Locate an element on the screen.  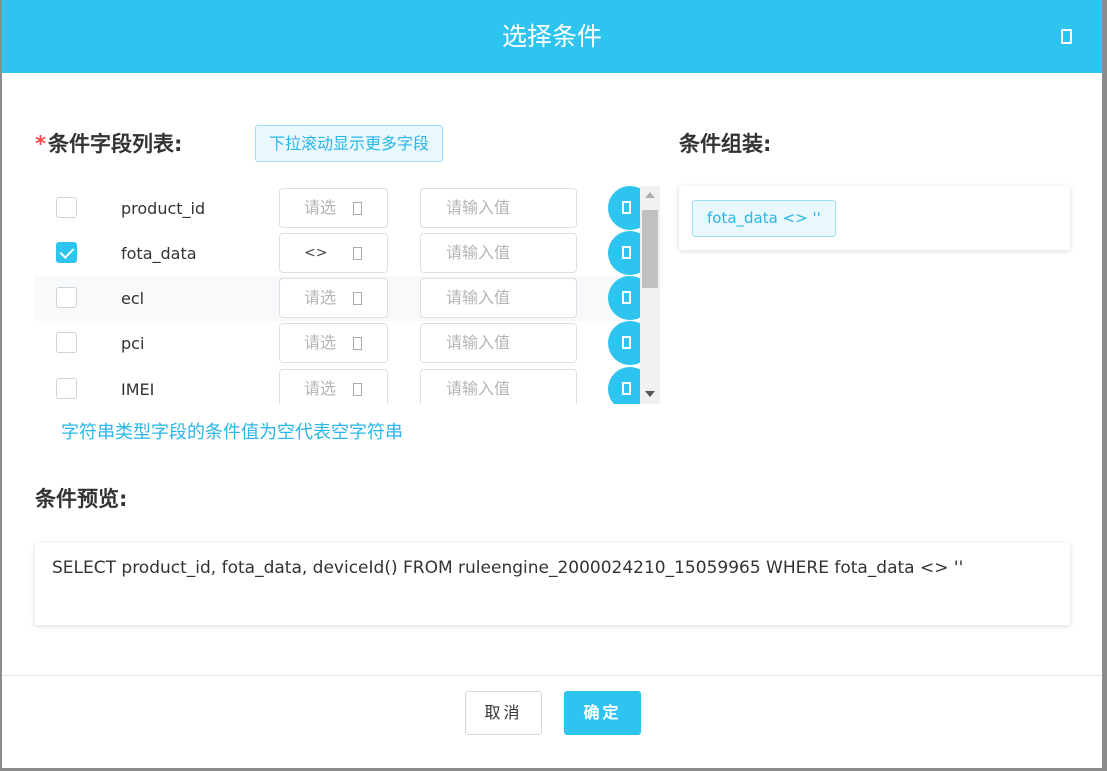
empty-string-note: 字符串类型字段的条件值为空代表空字符串 is located at coordinates (232, 432).